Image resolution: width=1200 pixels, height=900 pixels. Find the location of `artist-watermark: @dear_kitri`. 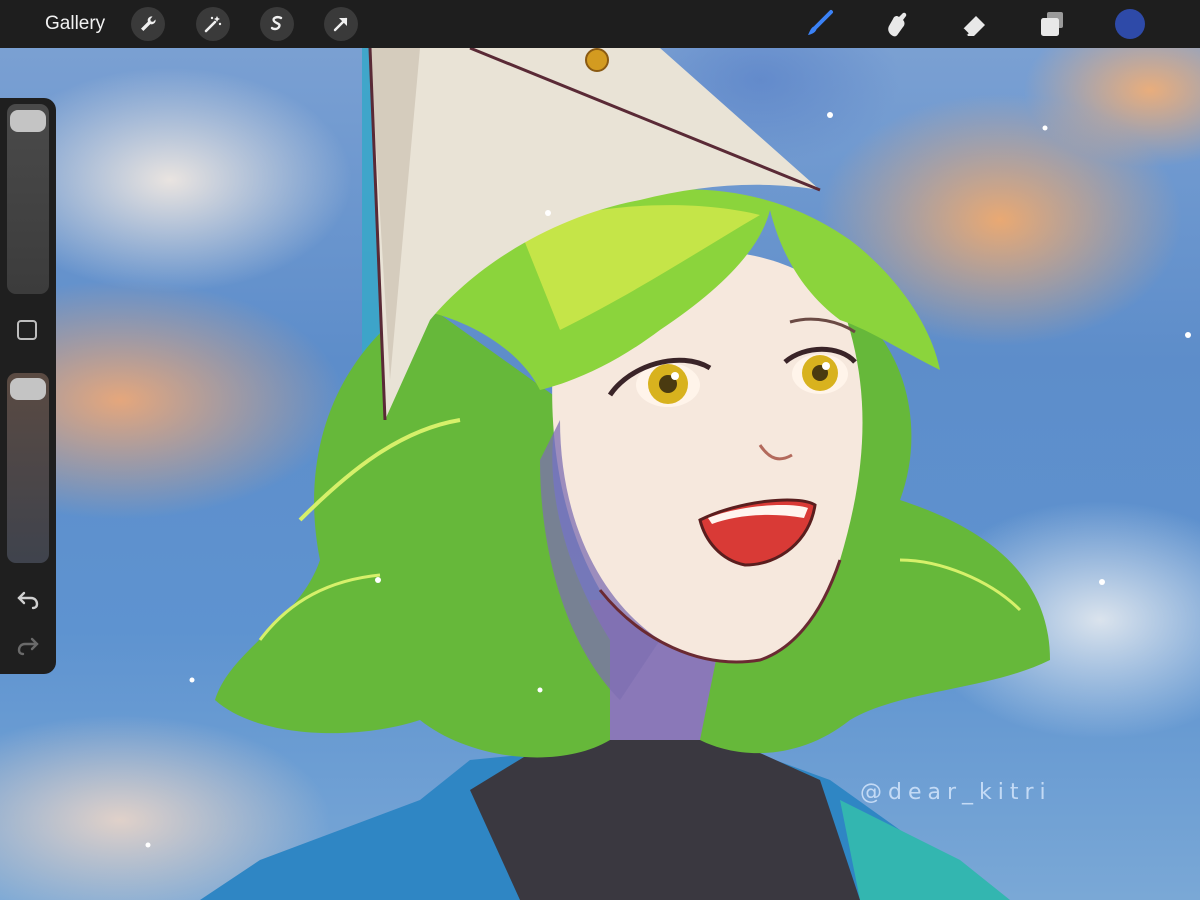

artist-watermark: @dear_kitri is located at coordinates (956, 792).